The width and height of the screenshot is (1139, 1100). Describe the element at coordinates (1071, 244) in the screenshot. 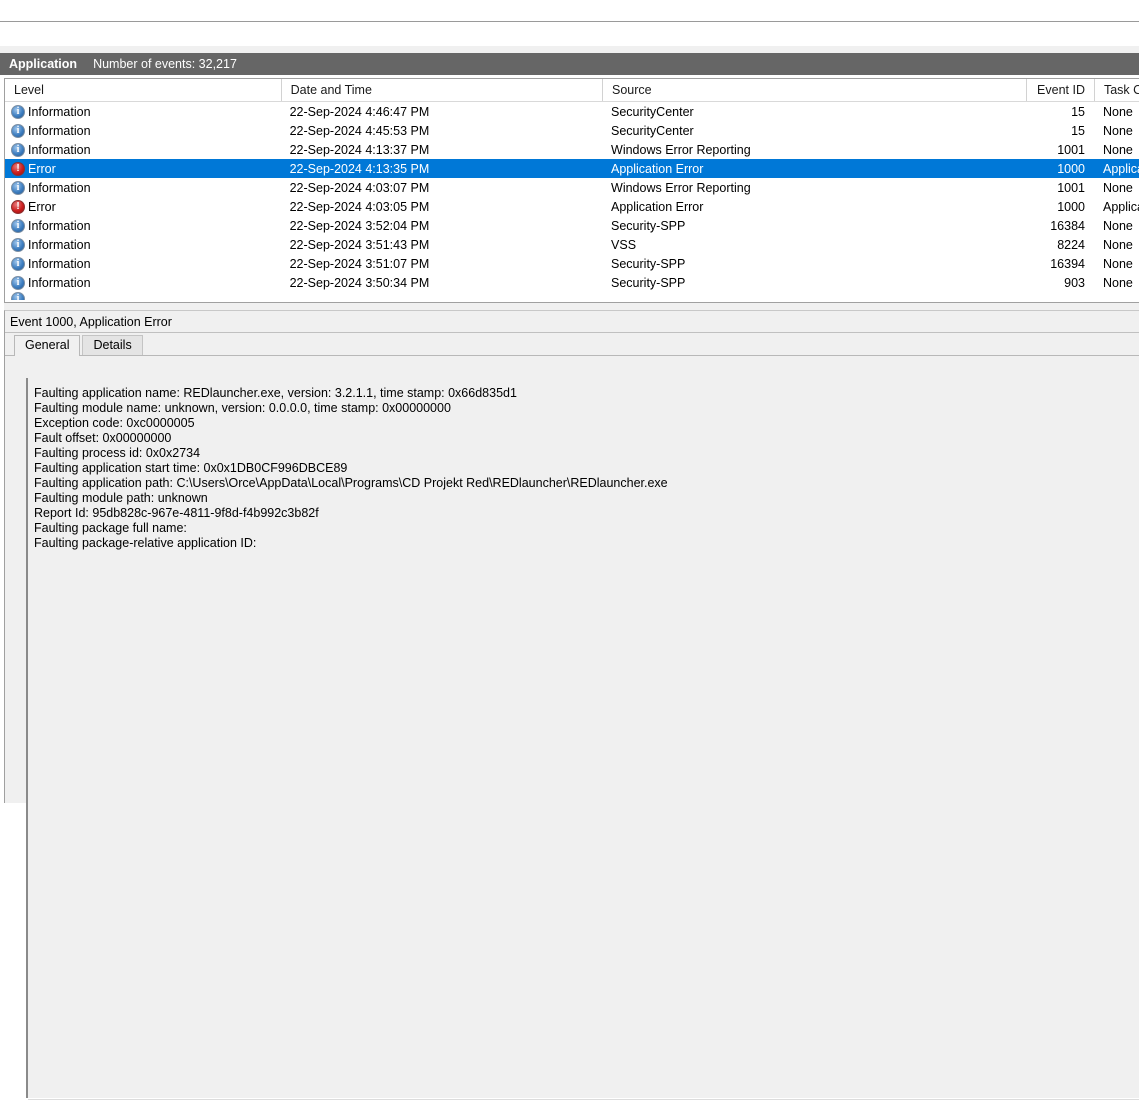

I see `cell-event-id: 8224` at that location.